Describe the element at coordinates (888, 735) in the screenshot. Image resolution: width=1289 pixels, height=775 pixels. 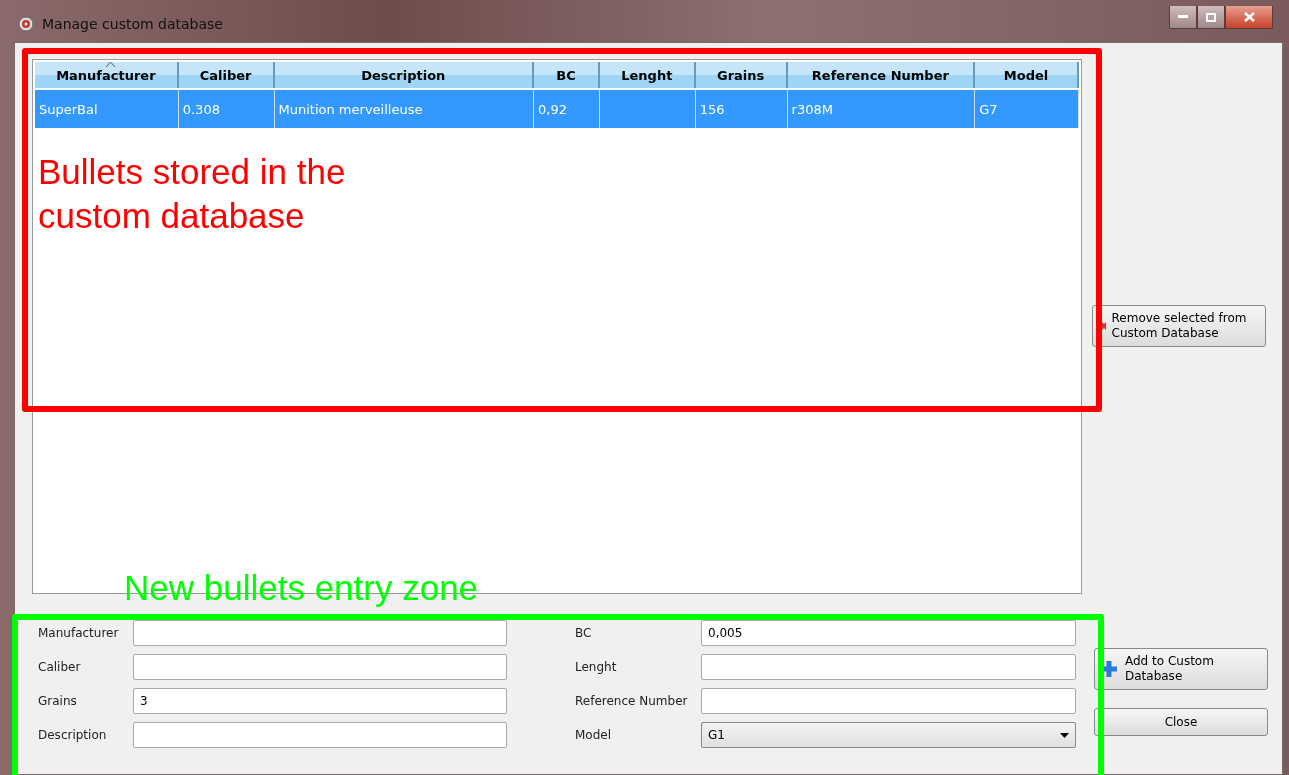
I see `model-dropdown: G1` at that location.